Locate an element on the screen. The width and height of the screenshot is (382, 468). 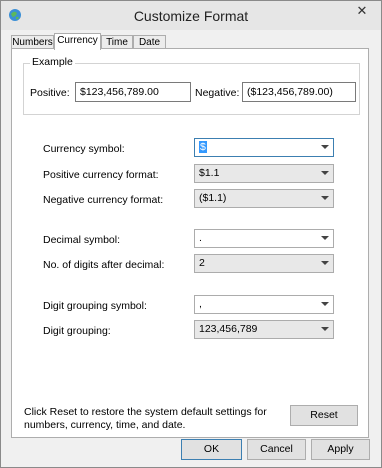
cancel-button: Cancel is located at coordinates (276, 449).